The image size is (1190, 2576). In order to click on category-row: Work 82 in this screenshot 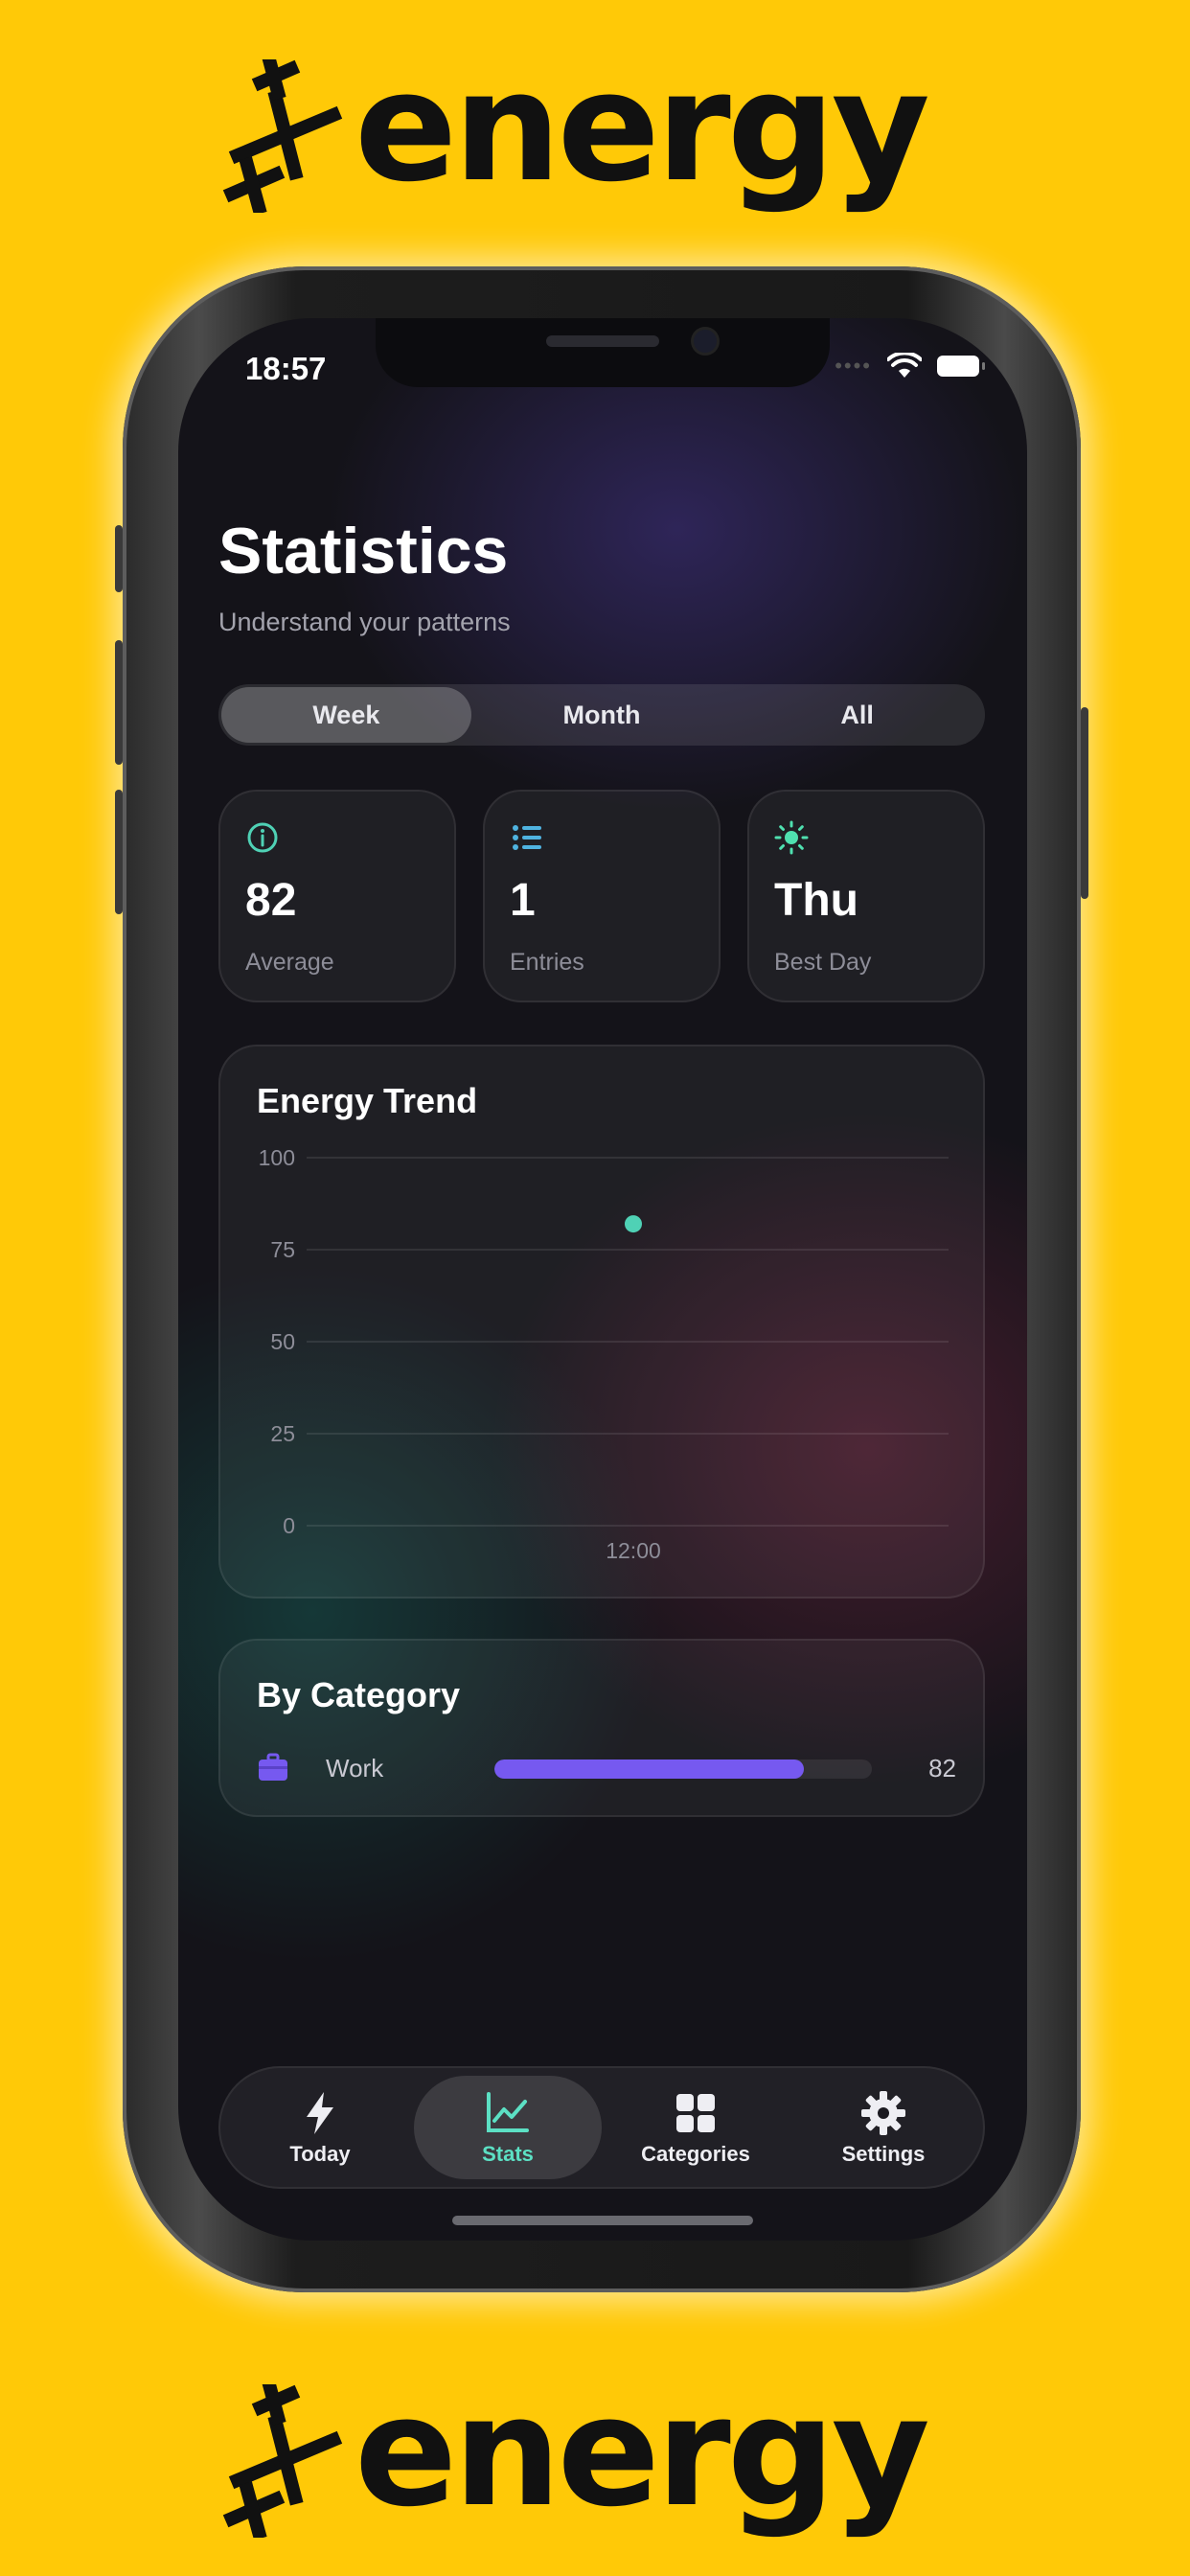, I will do `click(606, 1769)`.